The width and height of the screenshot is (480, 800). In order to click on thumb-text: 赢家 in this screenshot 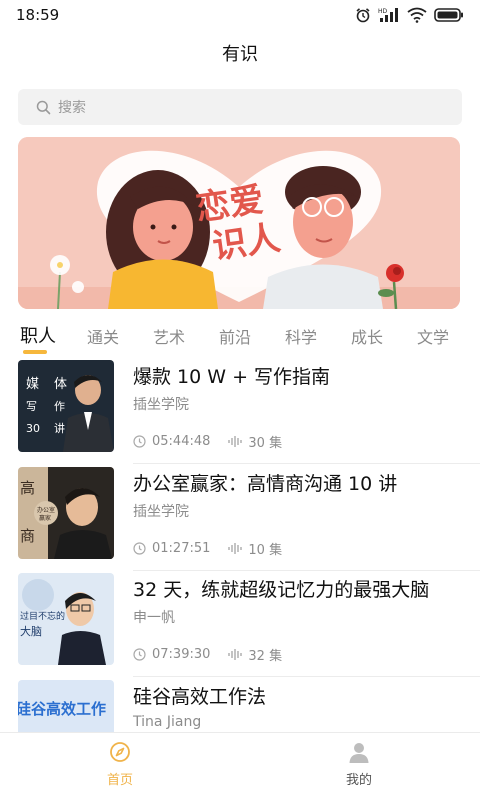, I will do `click(45, 518)`.